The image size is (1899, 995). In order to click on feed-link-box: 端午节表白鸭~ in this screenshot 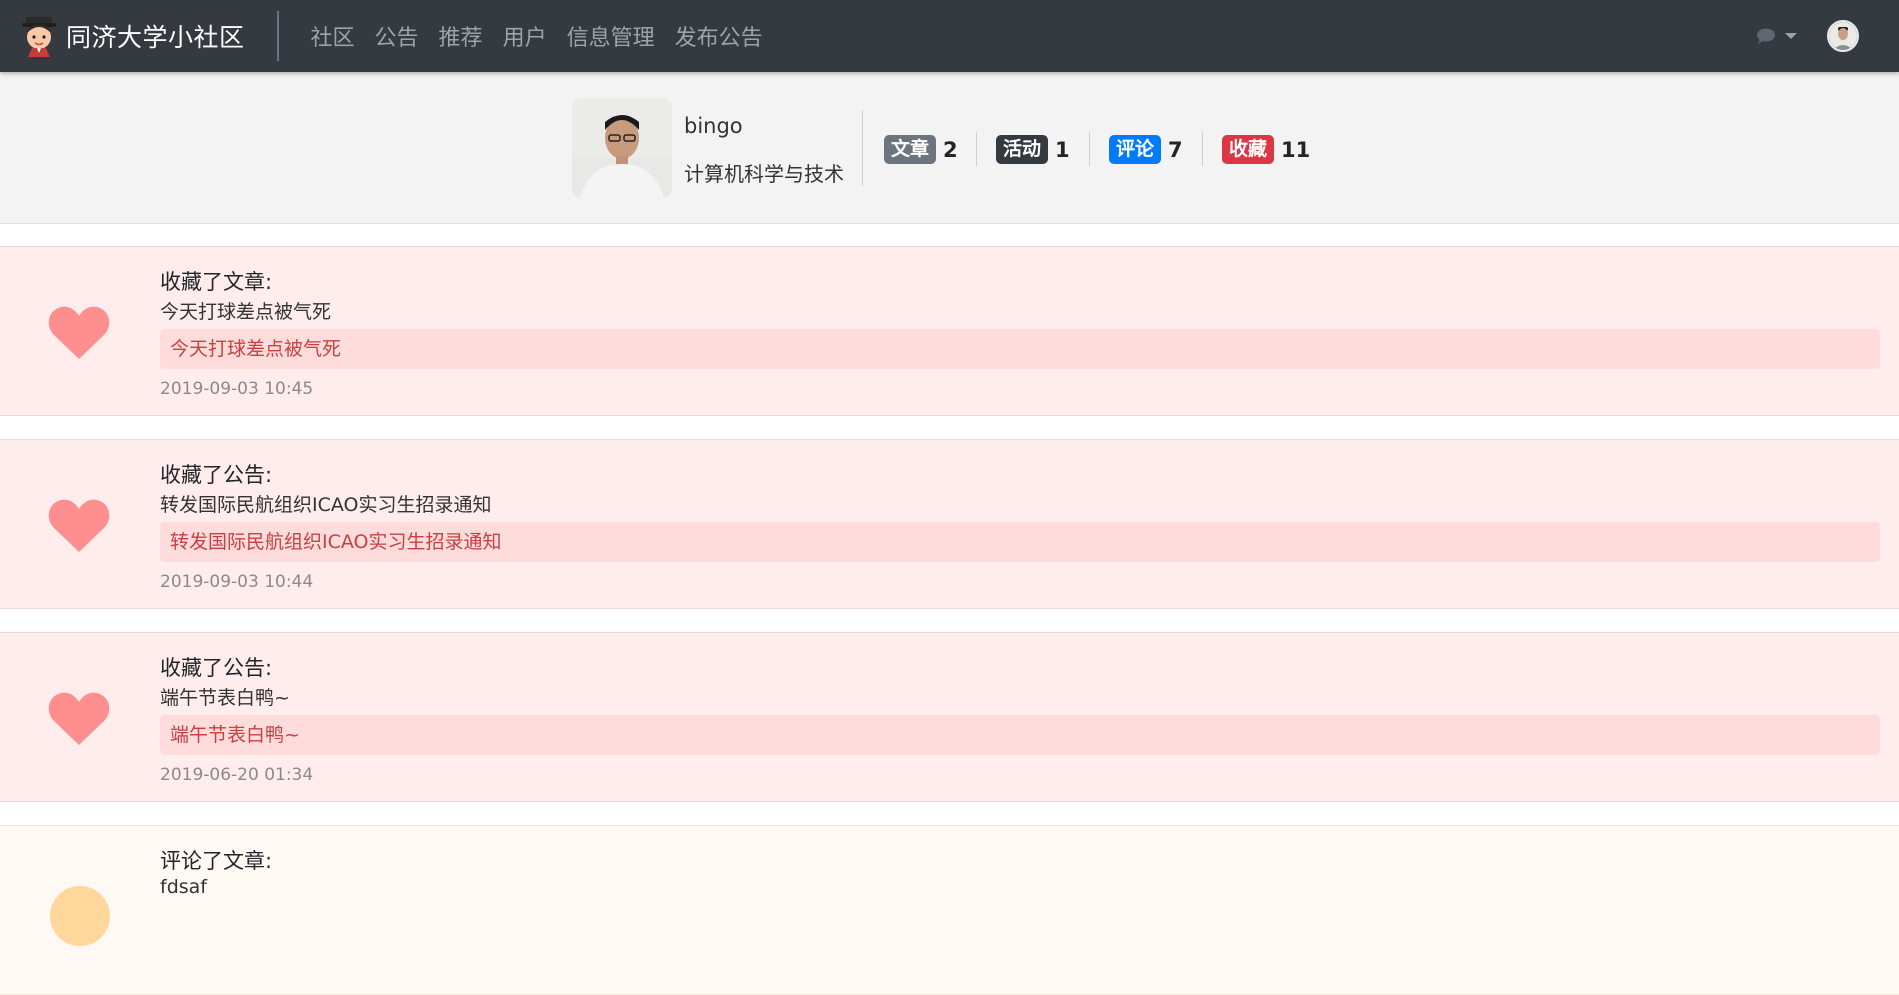, I will do `click(1020, 735)`.